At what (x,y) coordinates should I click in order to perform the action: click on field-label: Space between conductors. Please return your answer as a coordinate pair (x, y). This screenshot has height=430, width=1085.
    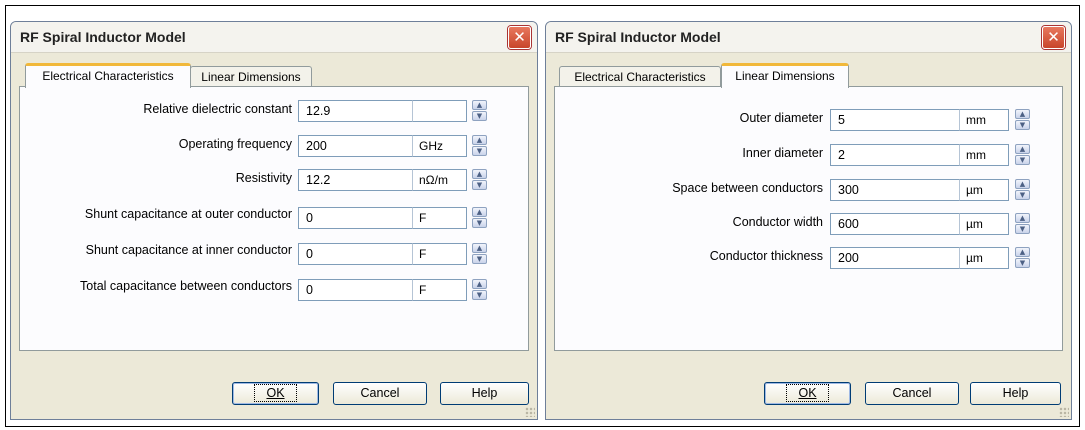
    Looking at the image, I should click on (747, 188).